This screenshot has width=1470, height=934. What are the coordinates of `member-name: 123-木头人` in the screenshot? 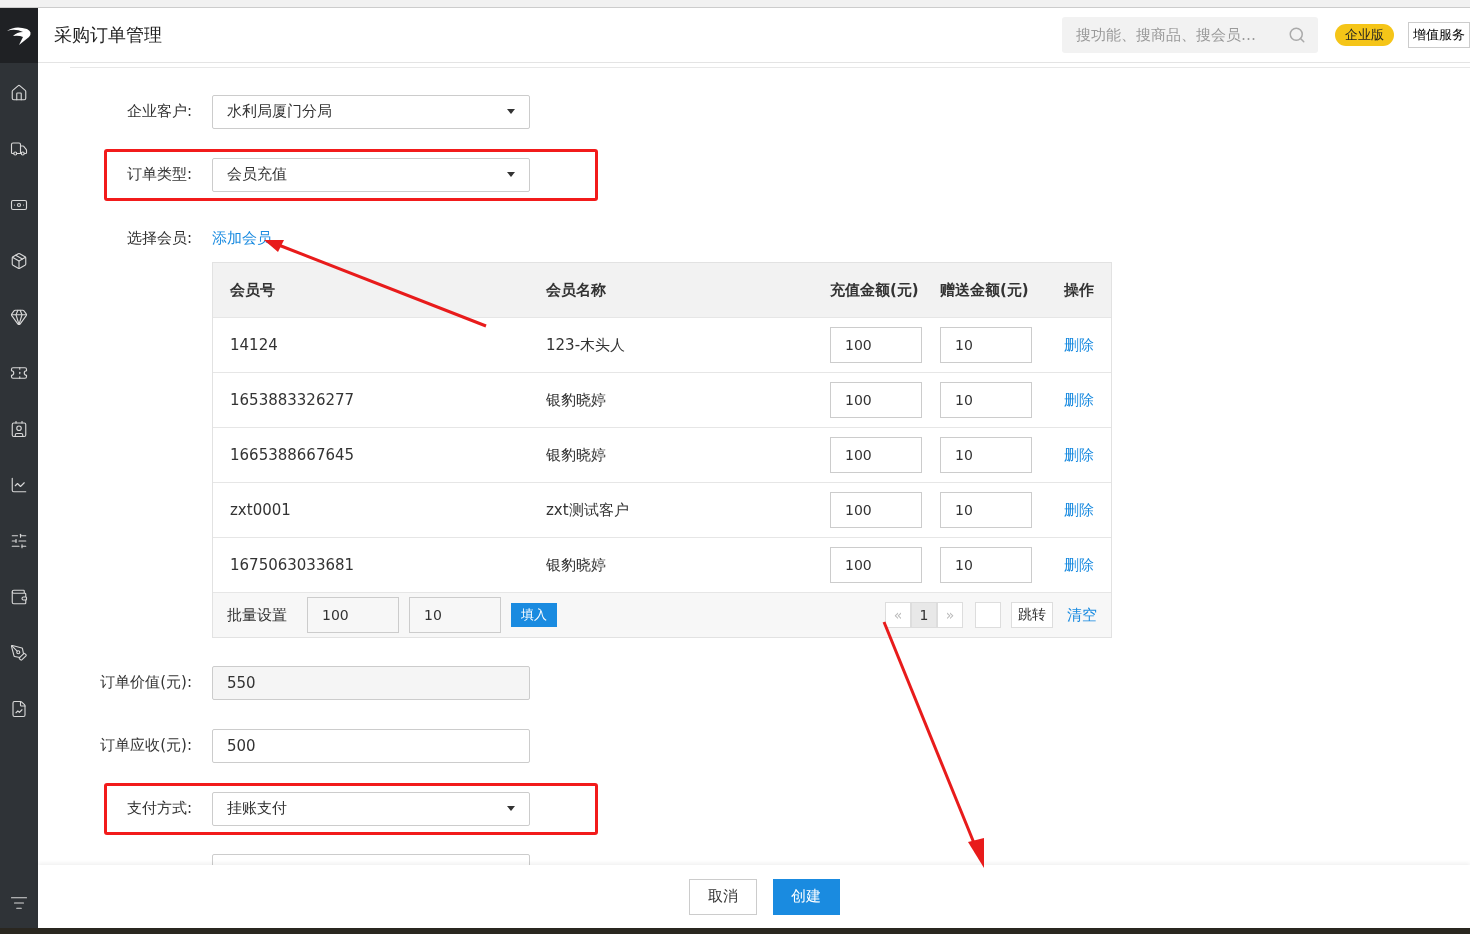 It's located at (586, 345).